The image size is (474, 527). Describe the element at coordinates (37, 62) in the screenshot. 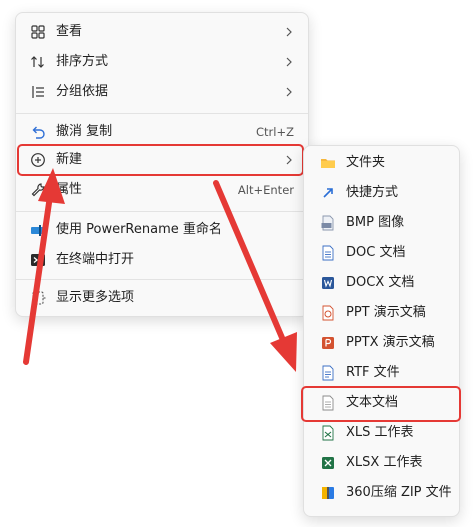

I see `sort-icon` at that location.